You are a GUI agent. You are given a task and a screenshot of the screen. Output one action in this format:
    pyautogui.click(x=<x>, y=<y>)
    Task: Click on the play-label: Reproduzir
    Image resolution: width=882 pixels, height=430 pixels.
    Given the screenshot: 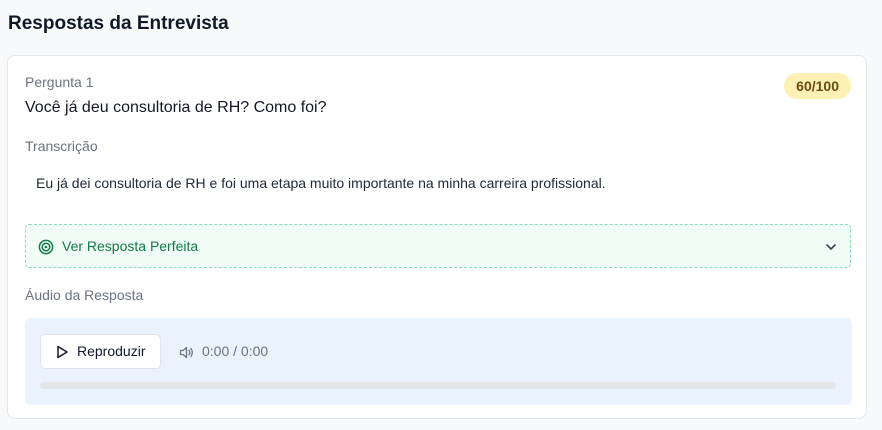 What is the action you would take?
    pyautogui.click(x=111, y=351)
    